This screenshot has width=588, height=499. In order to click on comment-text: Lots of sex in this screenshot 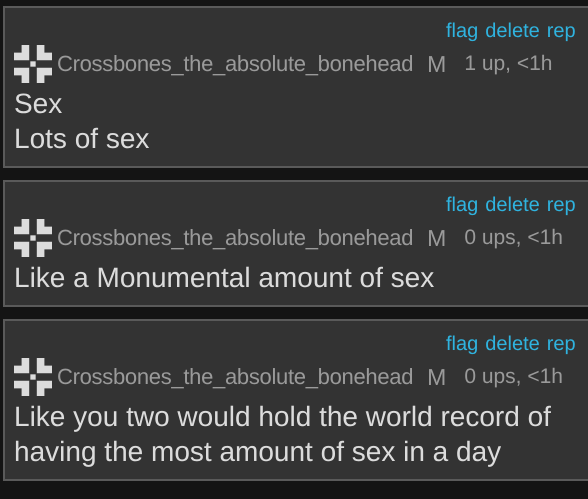, I will do `click(82, 139)`.